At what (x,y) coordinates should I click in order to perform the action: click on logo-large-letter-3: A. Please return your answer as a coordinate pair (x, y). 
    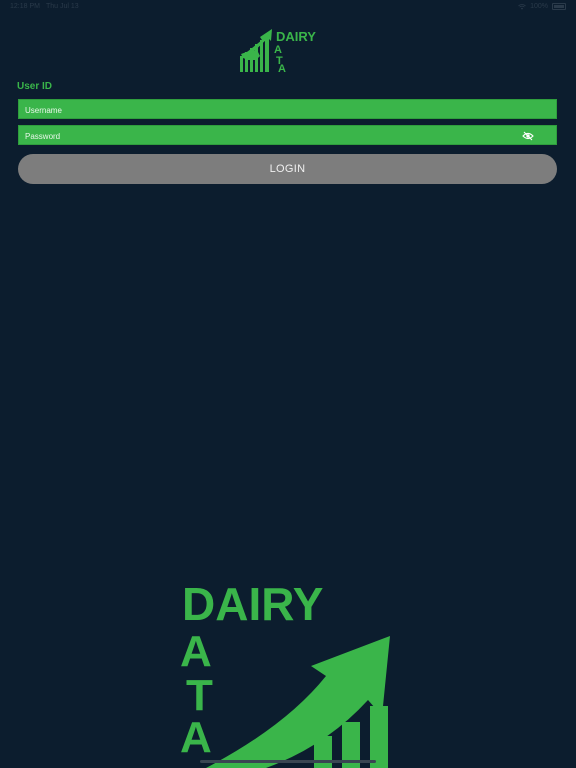
    Looking at the image, I should click on (196, 737).